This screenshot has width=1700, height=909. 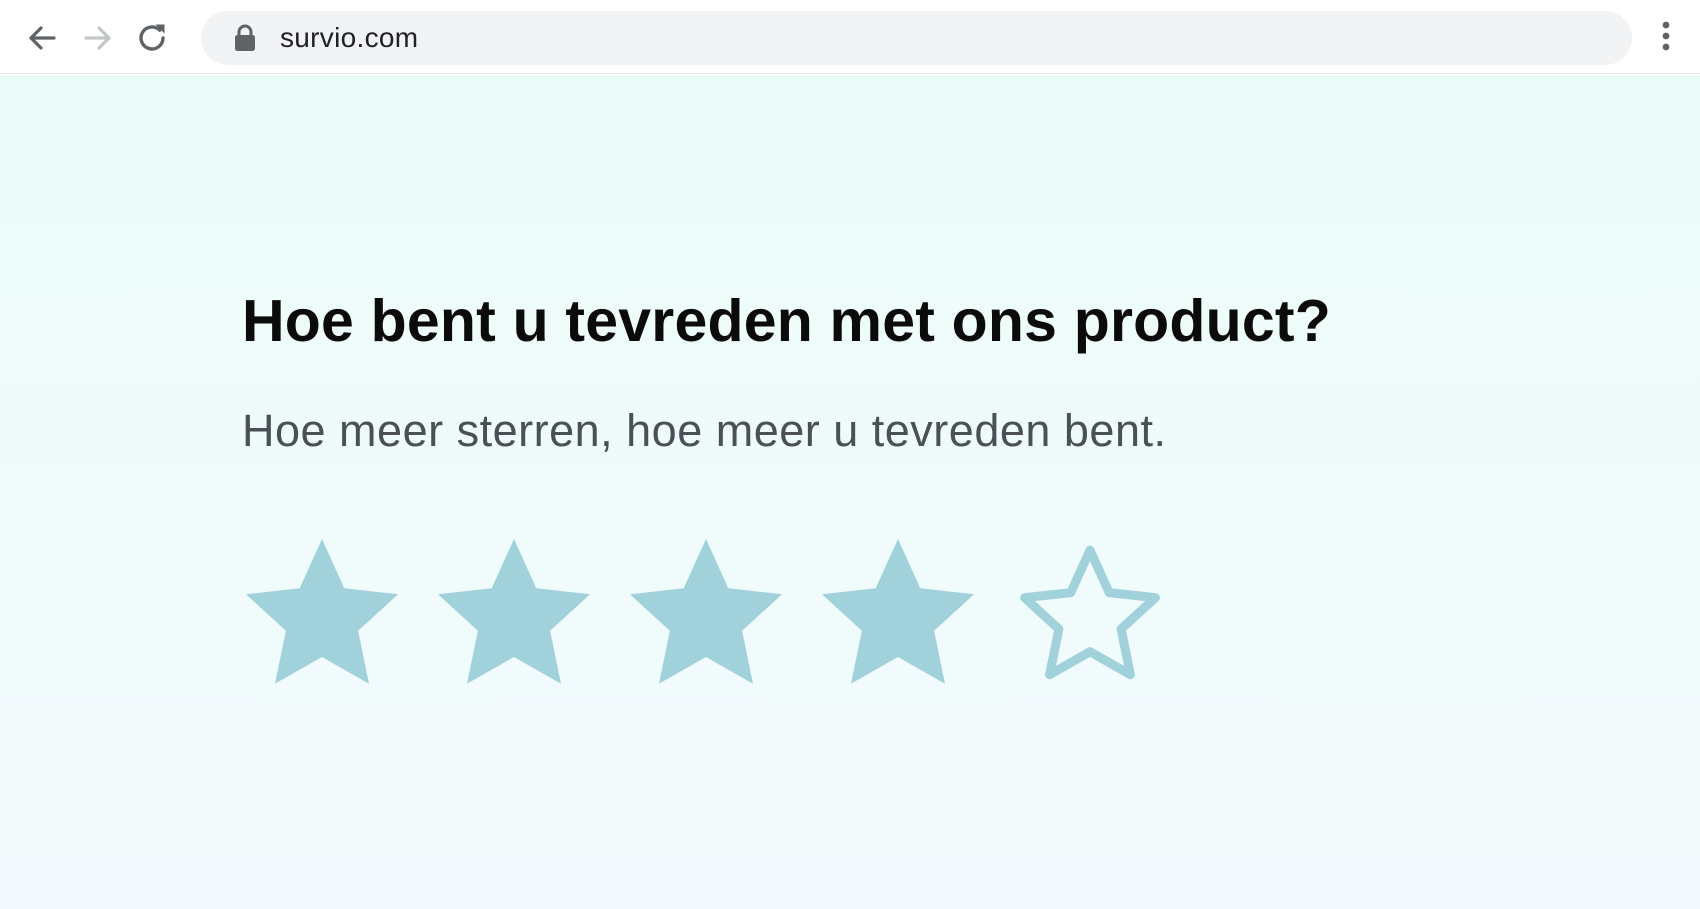 I want to click on lock-icon, so click(x=245, y=38).